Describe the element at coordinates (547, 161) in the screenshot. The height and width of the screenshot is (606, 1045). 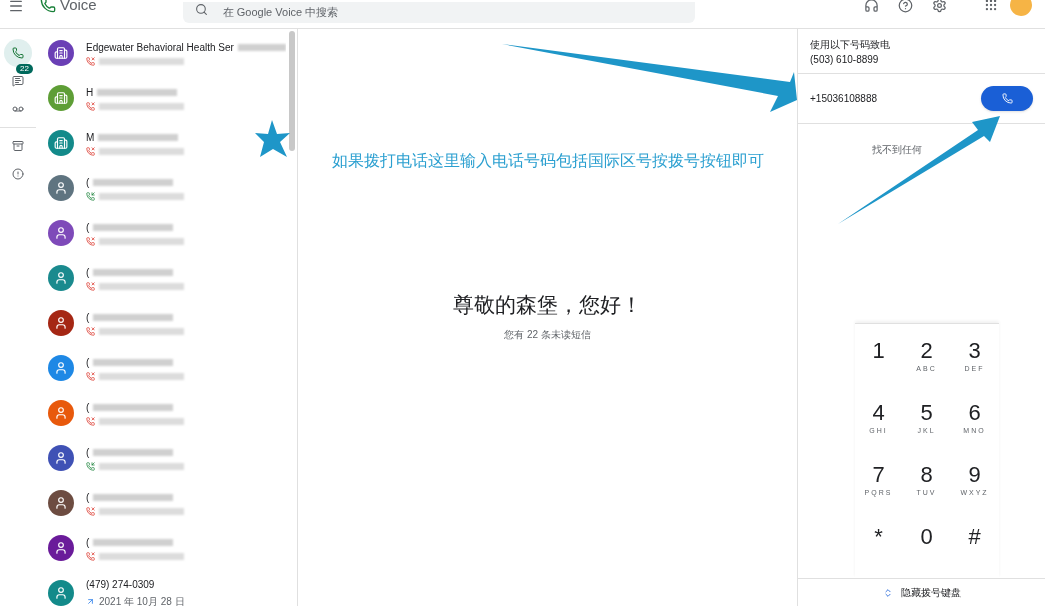
I see `annotation-text: 如果拨打电话这里输入电话号码包括国际区号按拨号按钮即可` at that location.